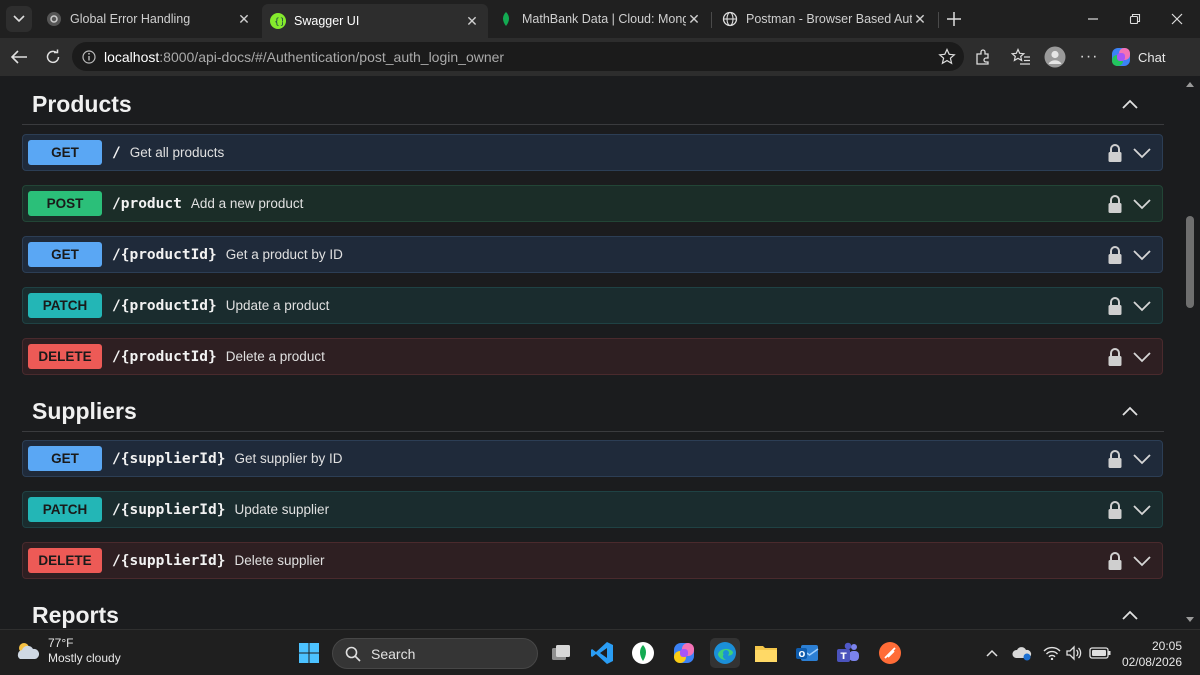 The height and width of the screenshot is (675, 1200). I want to click on task-view-button, so click(561, 653).